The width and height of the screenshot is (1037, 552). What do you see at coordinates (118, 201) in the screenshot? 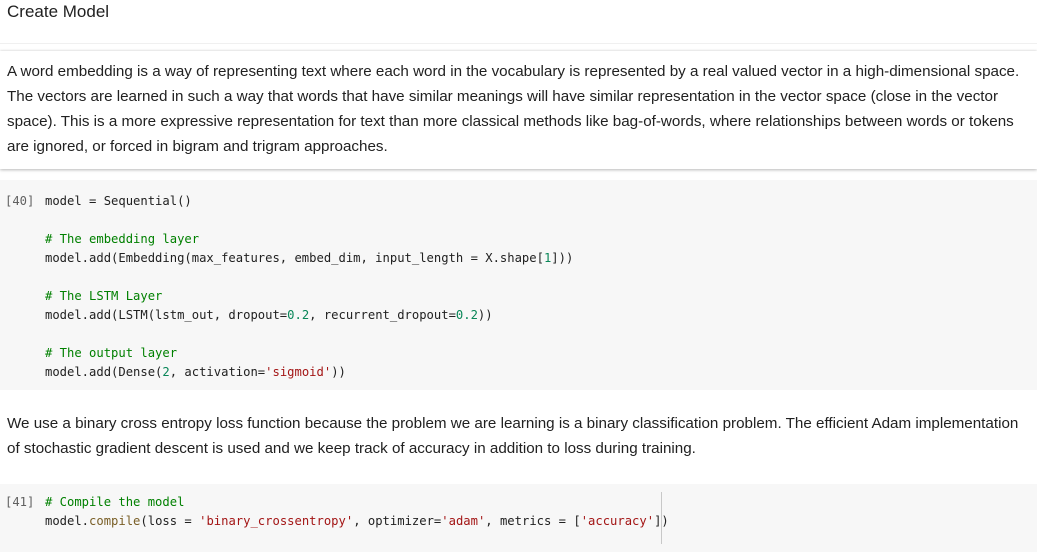
I see `code-line: model = Sequential()` at bounding box center [118, 201].